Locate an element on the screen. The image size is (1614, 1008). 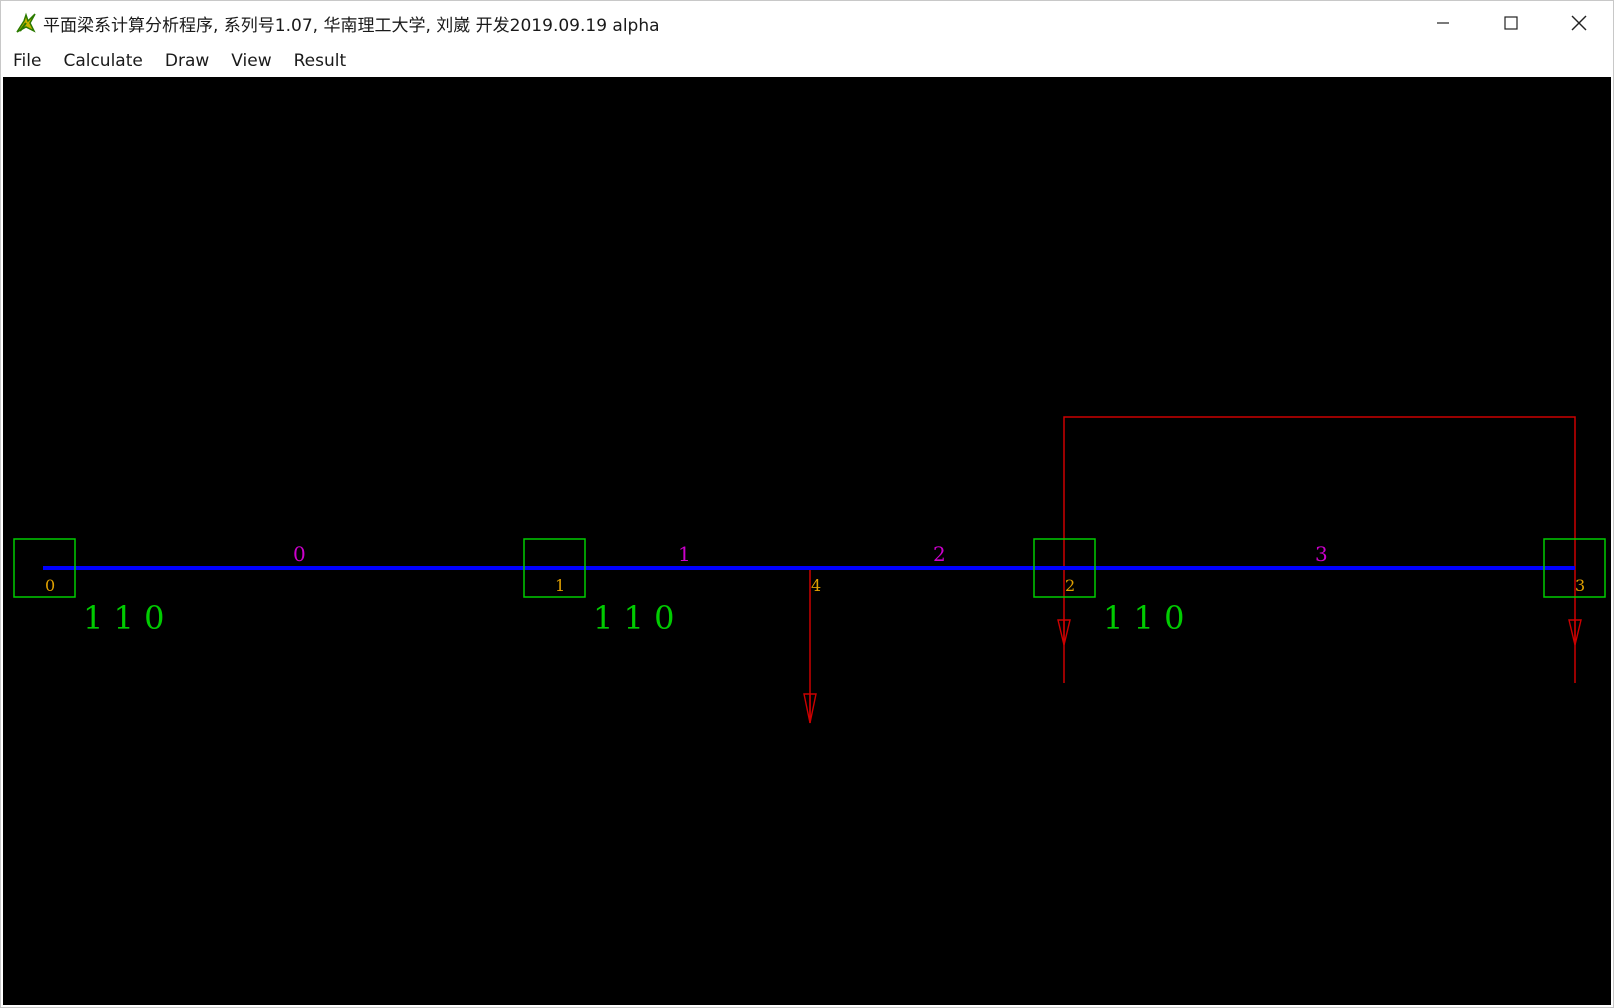
app-logo-icon is located at coordinates (26, 22).